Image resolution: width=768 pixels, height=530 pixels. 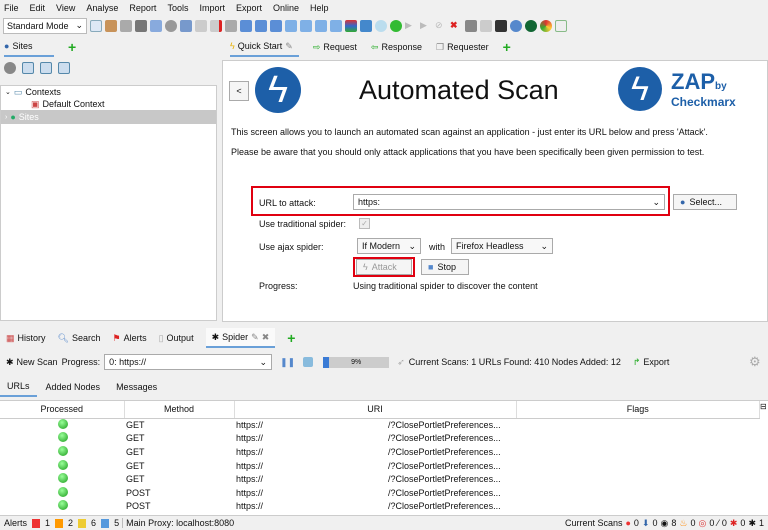 I want to click on hud-icon, so click(x=531, y=25).